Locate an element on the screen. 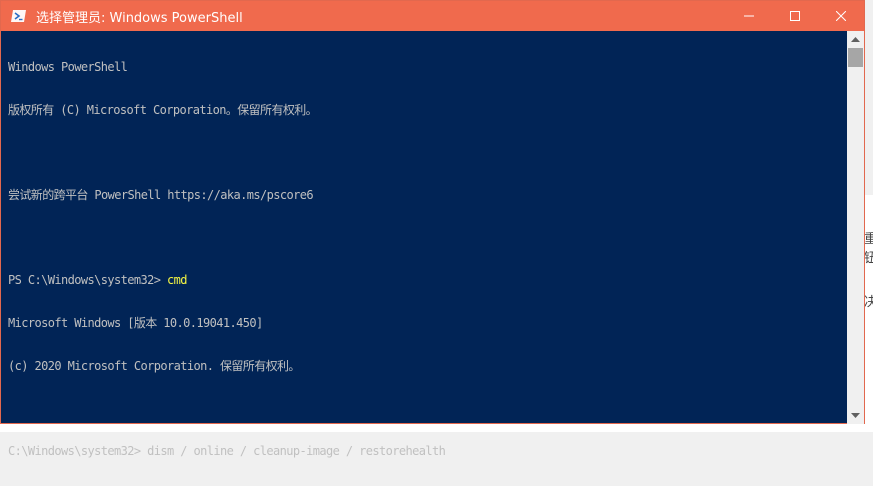 The width and height of the screenshot is (873, 486). scroll-down-button is located at coordinates (855, 415).